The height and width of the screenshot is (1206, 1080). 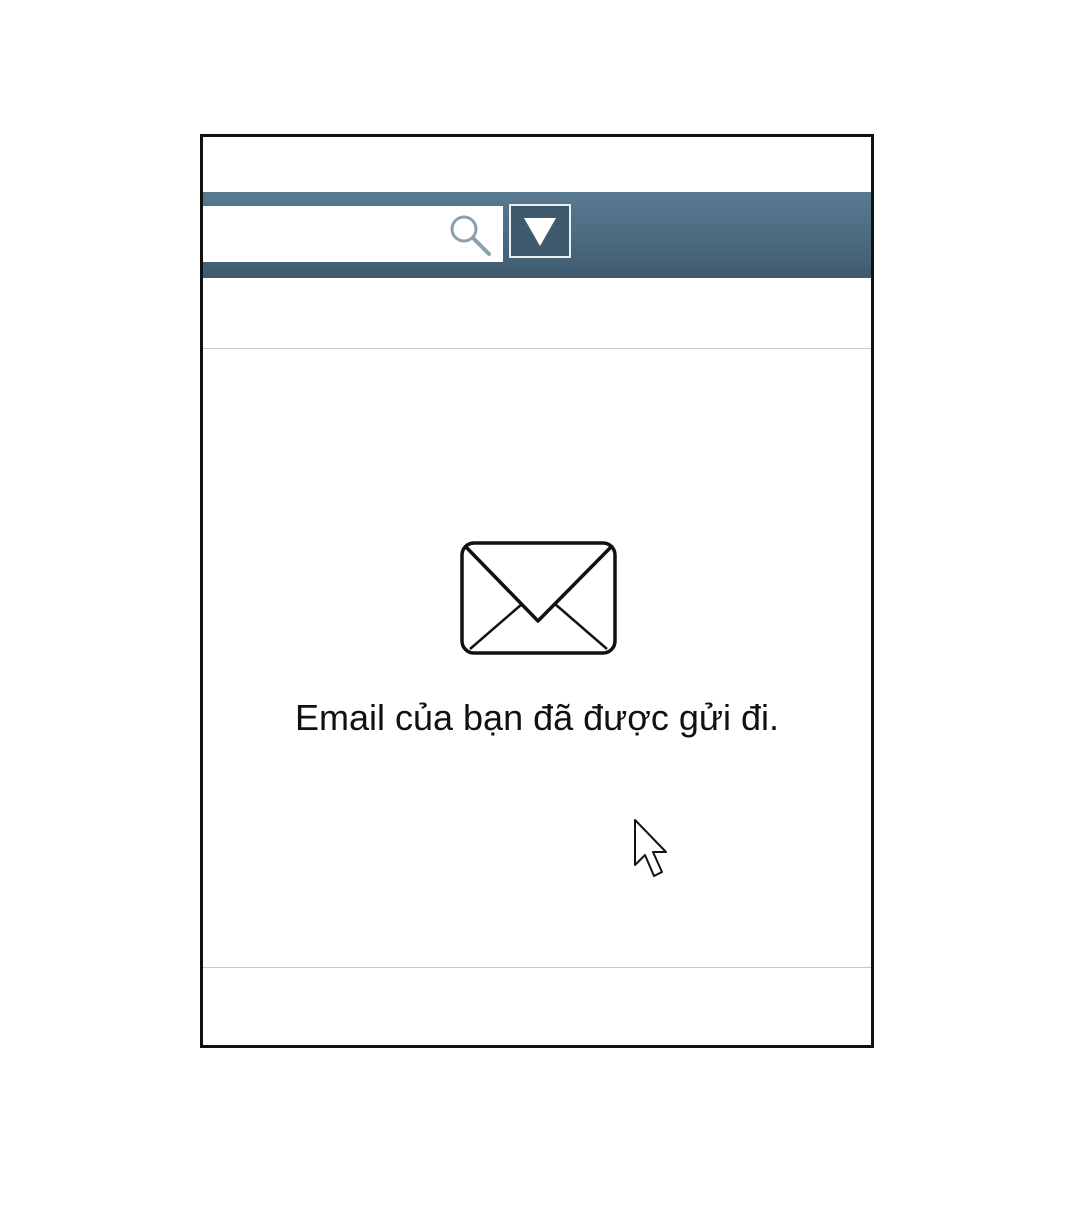 I want to click on divider-bottom, so click(x=537, y=967).